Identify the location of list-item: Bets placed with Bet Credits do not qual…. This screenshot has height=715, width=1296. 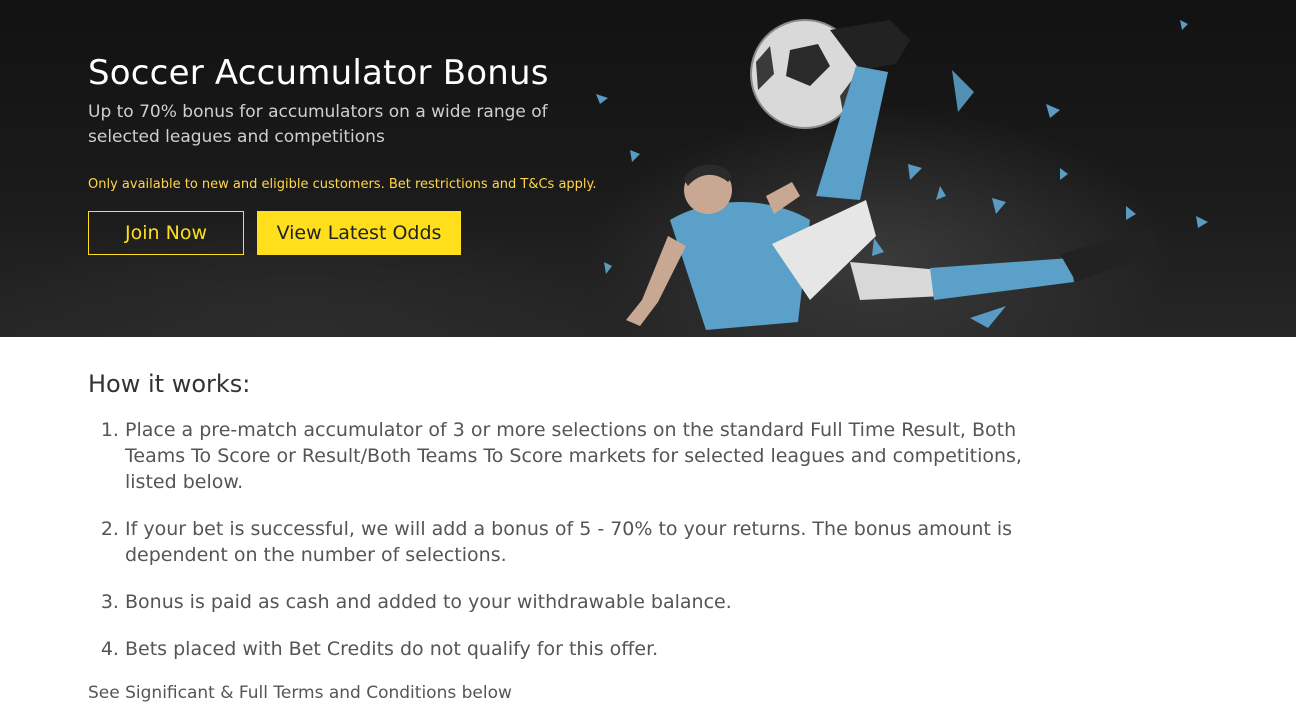
(590, 649).